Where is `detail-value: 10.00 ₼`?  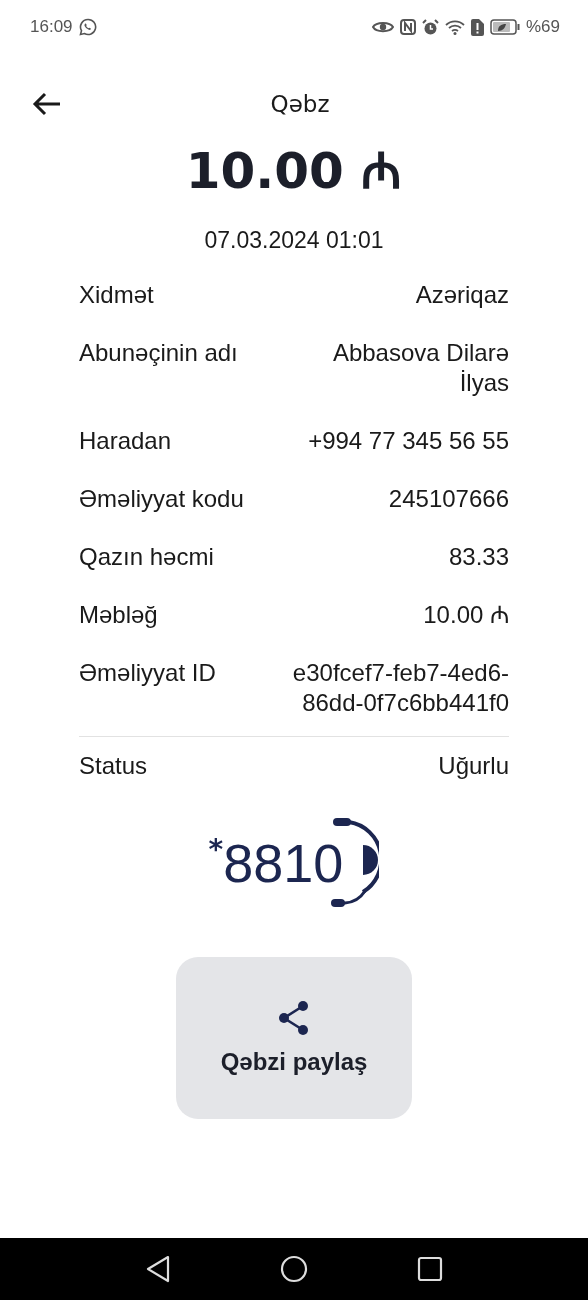
detail-value: 10.00 ₼ is located at coordinates (466, 615).